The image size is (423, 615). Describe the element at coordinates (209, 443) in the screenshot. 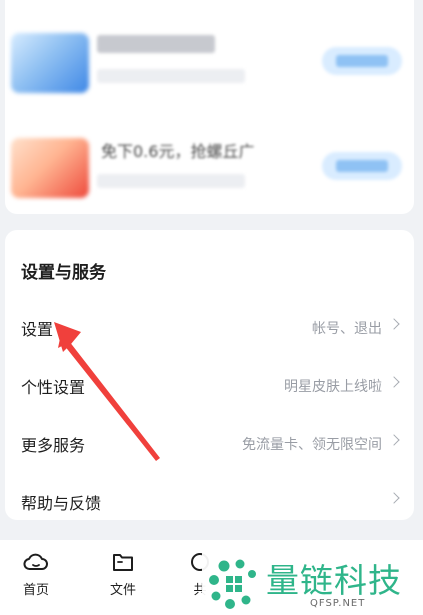

I see `menu-item-more-services: 更多服务 免流量卡、领无限空间` at that location.